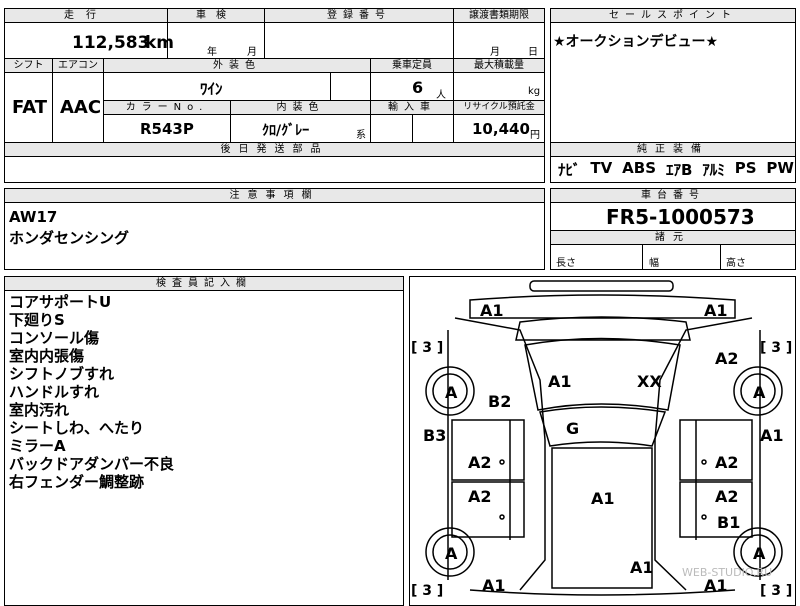  I want to click on inspector-note: 室内汚れ, so click(39, 410).